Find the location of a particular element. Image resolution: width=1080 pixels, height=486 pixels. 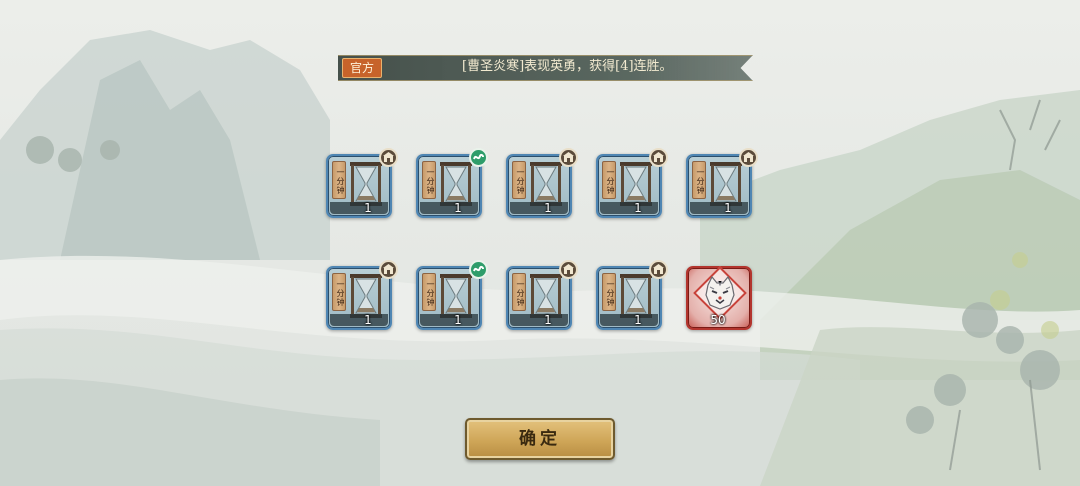

reward-quantity: 50 is located at coordinates (718, 320).